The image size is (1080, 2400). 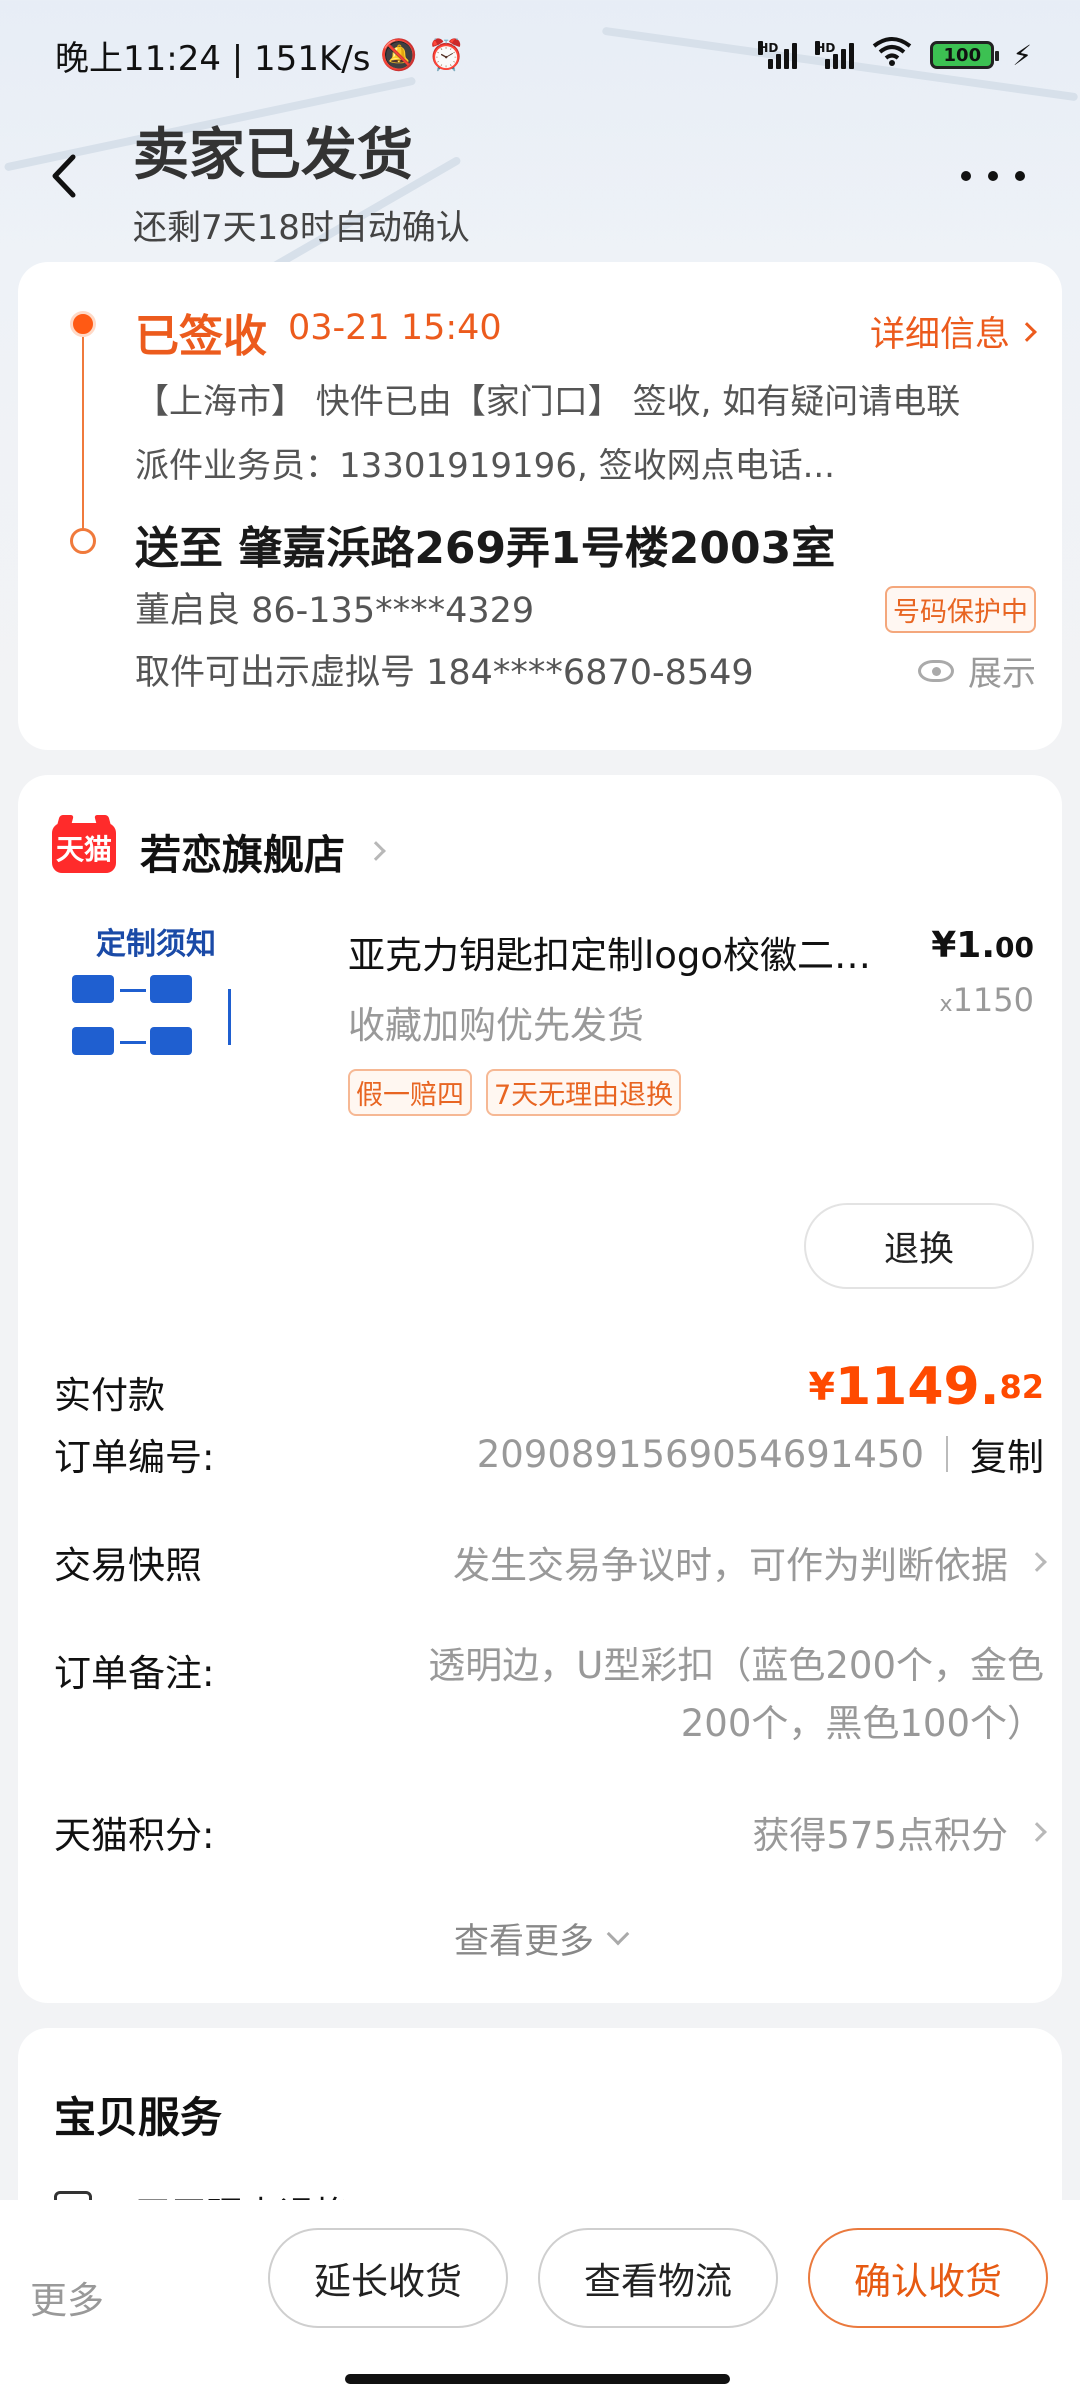 What do you see at coordinates (821, 1387) in the screenshot?
I see `paid-yen: ¥` at bounding box center [821, 1387].